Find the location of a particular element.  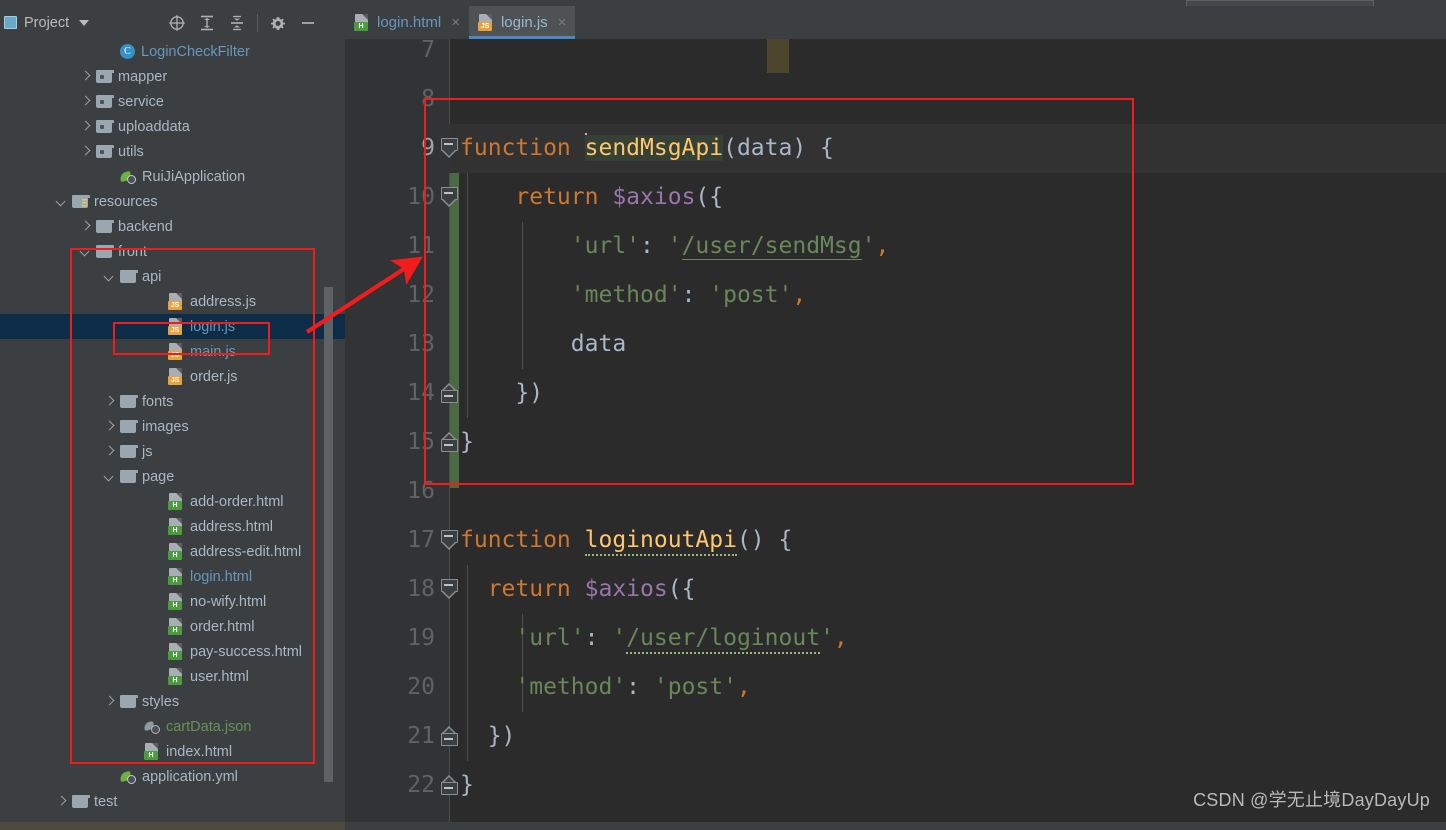

code-text: return $axios({ is located at coordinates (578, 589).